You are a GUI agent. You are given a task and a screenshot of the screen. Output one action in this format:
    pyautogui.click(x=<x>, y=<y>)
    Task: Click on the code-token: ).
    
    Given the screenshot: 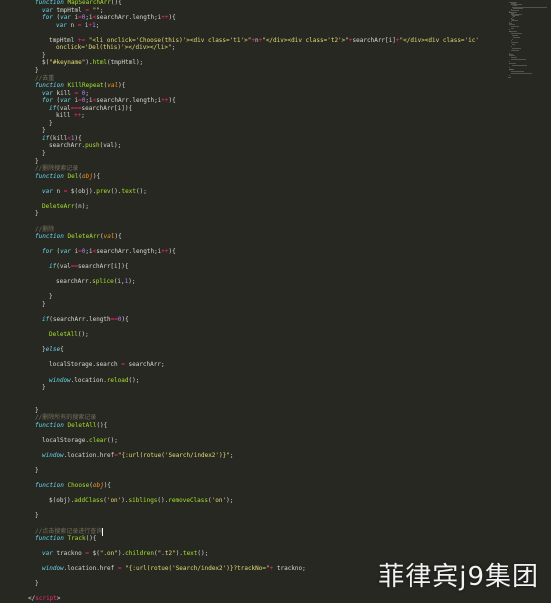 What is the action you would take?
    pyautogui.click(x=88, y=62)
    